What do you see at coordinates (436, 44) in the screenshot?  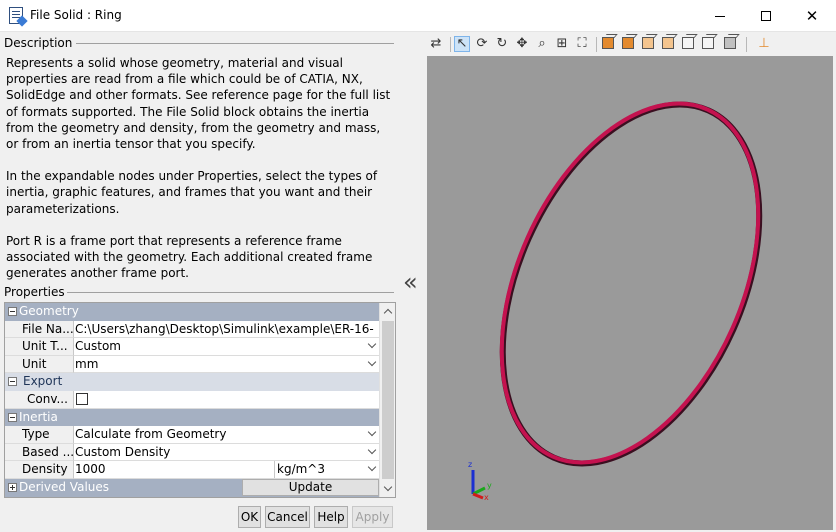 I see `swap-icon: ⇄` at bounding box center [436, 44].